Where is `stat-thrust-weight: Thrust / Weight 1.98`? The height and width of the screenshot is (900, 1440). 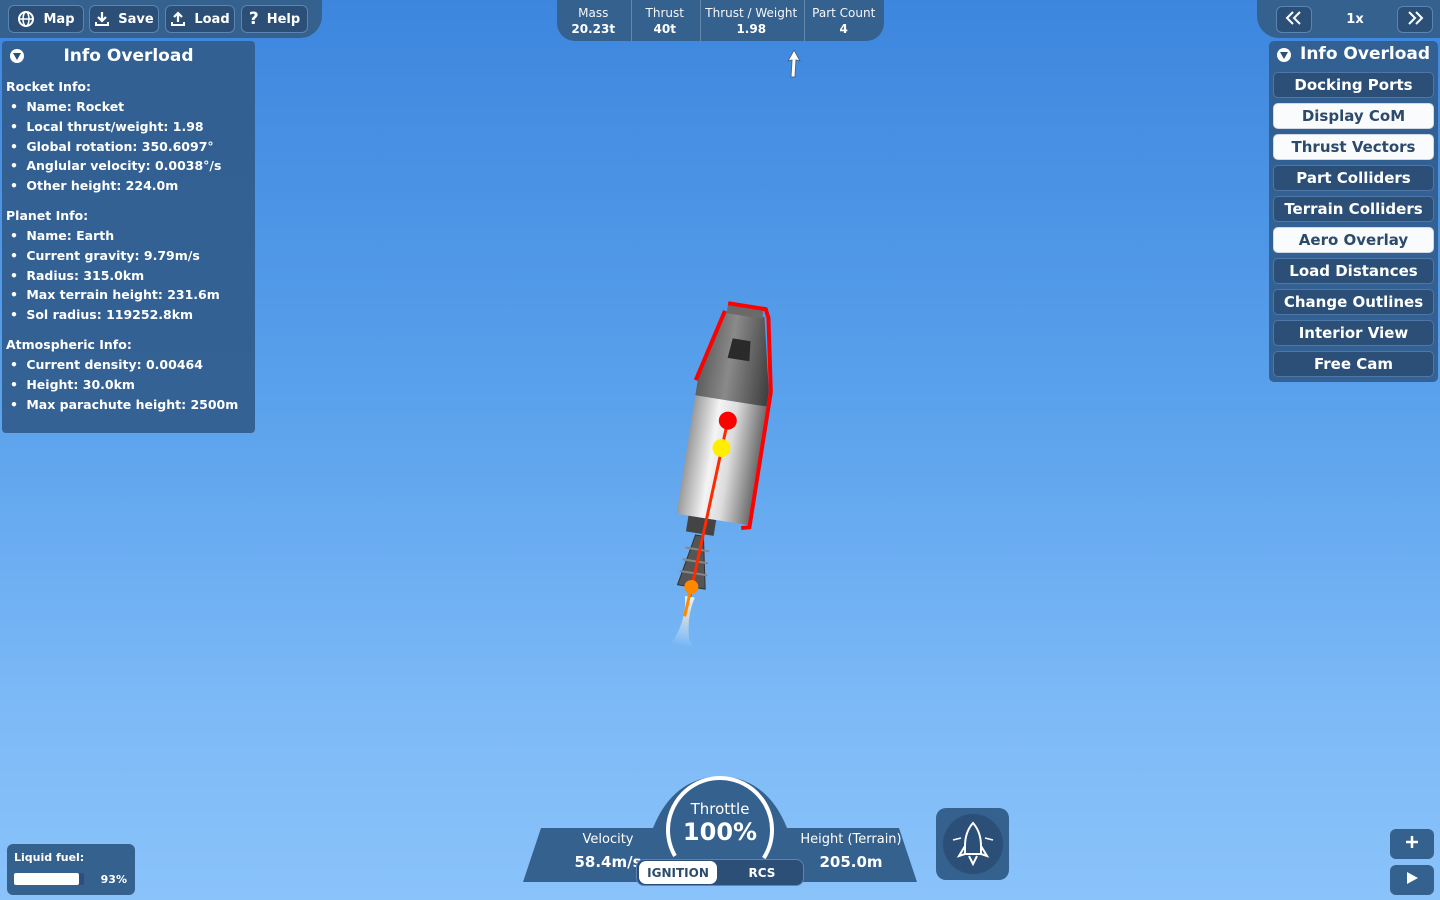 stat-thrust-weight: Thrust / Weight 1.98 is located at coordinates (750, 20).